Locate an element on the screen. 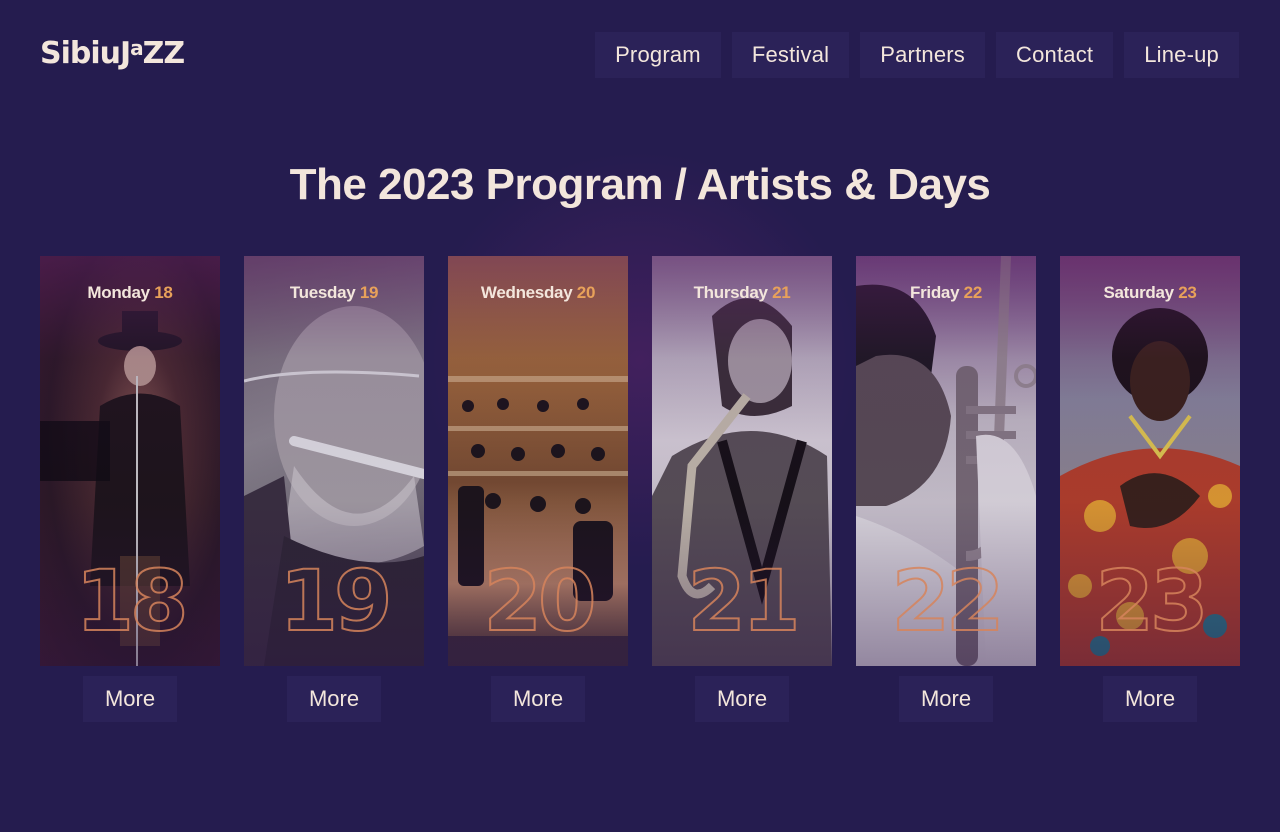 The width and height of the screenshot is (1280, 832). day-card-friday: Friday 22 22 More is located at coordinates (946, 489).